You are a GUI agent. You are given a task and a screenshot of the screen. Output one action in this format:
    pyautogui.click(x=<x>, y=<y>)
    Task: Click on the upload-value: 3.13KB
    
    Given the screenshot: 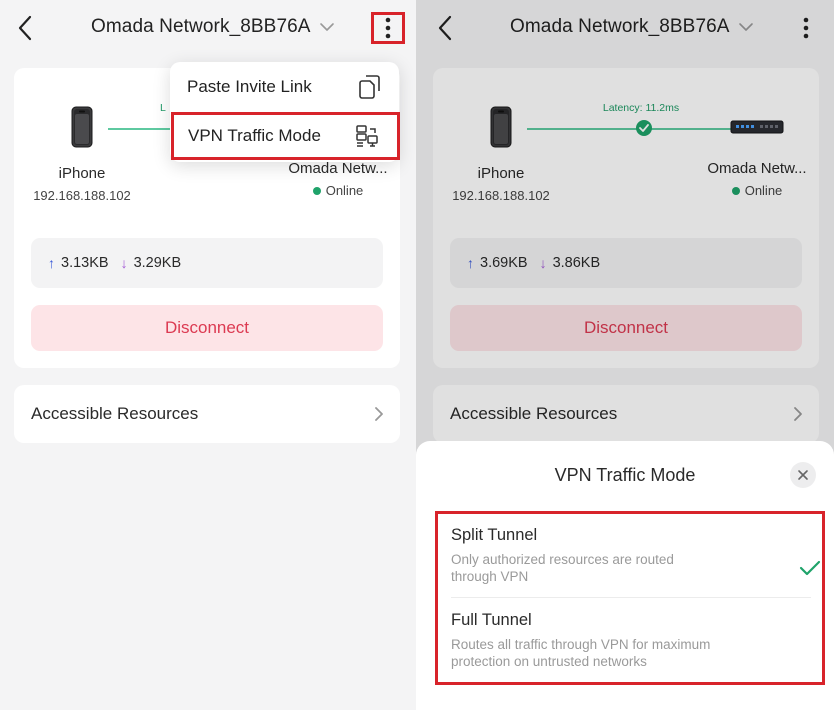 What is the action you would take?
    pyautogui.click(x=85, y=263)
    